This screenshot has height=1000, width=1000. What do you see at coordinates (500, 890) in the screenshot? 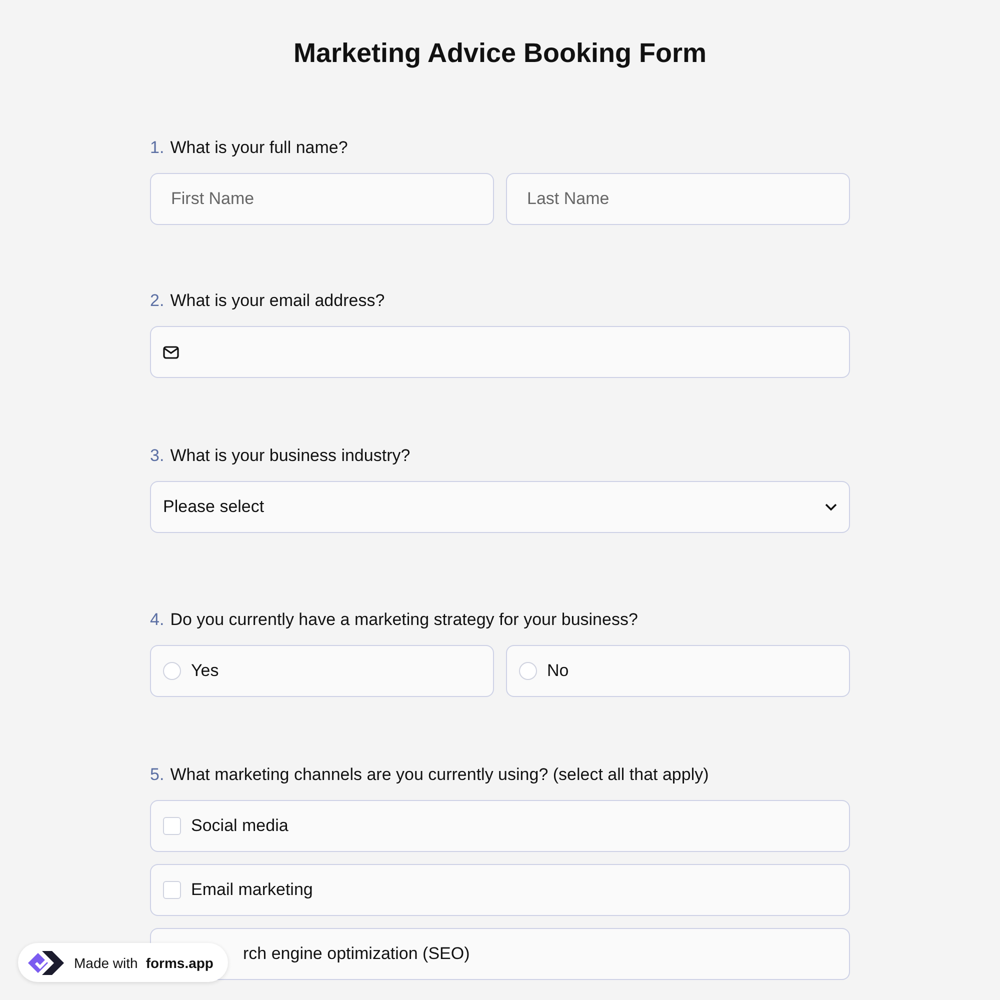
I see `checkbox-option: Email marketing` at bounding box center [500, 890].